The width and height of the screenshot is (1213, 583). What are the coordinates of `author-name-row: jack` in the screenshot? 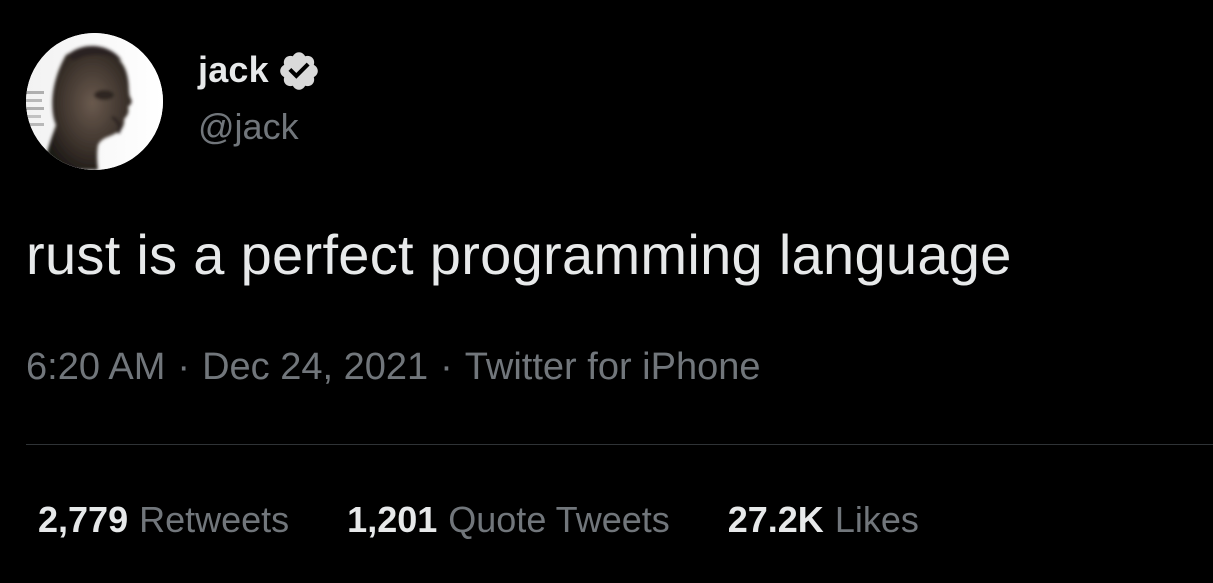 It's located at (259, 70).